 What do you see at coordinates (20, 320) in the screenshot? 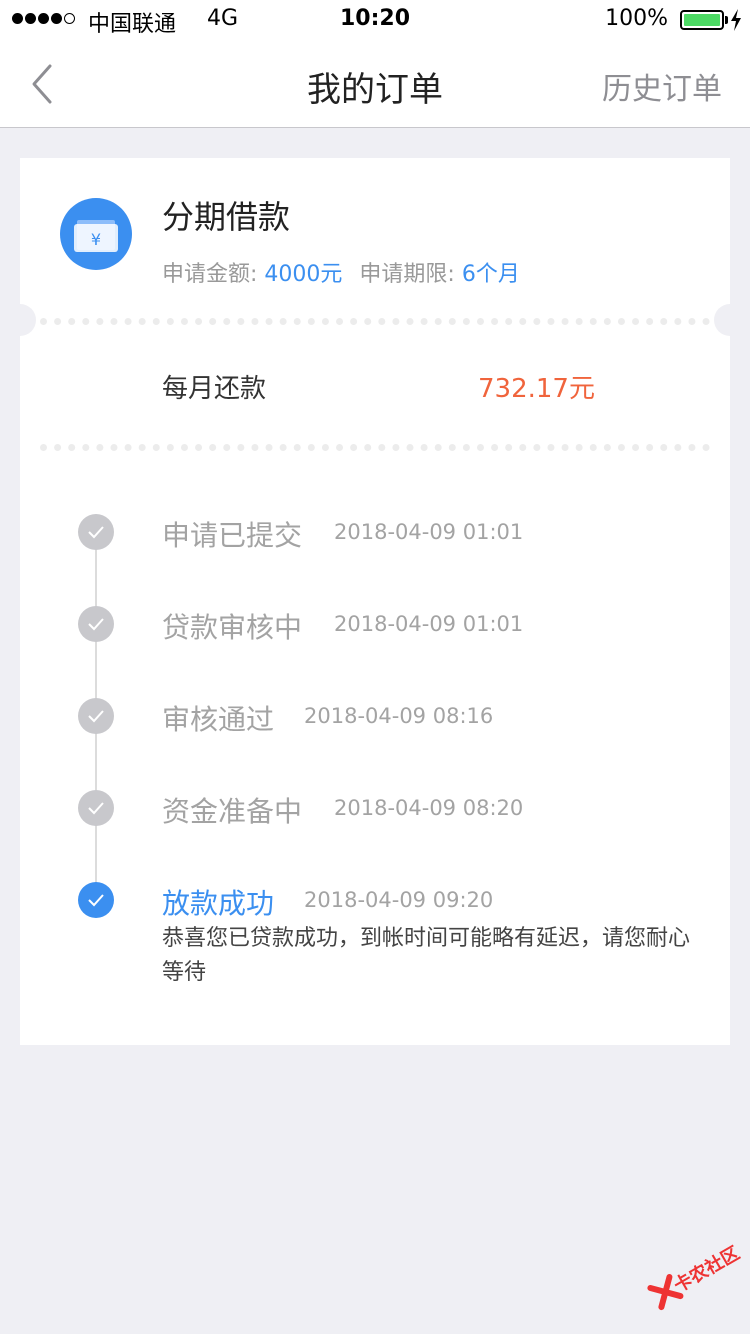
I see `ticket-notch-left` at bounding box center [20, 320].